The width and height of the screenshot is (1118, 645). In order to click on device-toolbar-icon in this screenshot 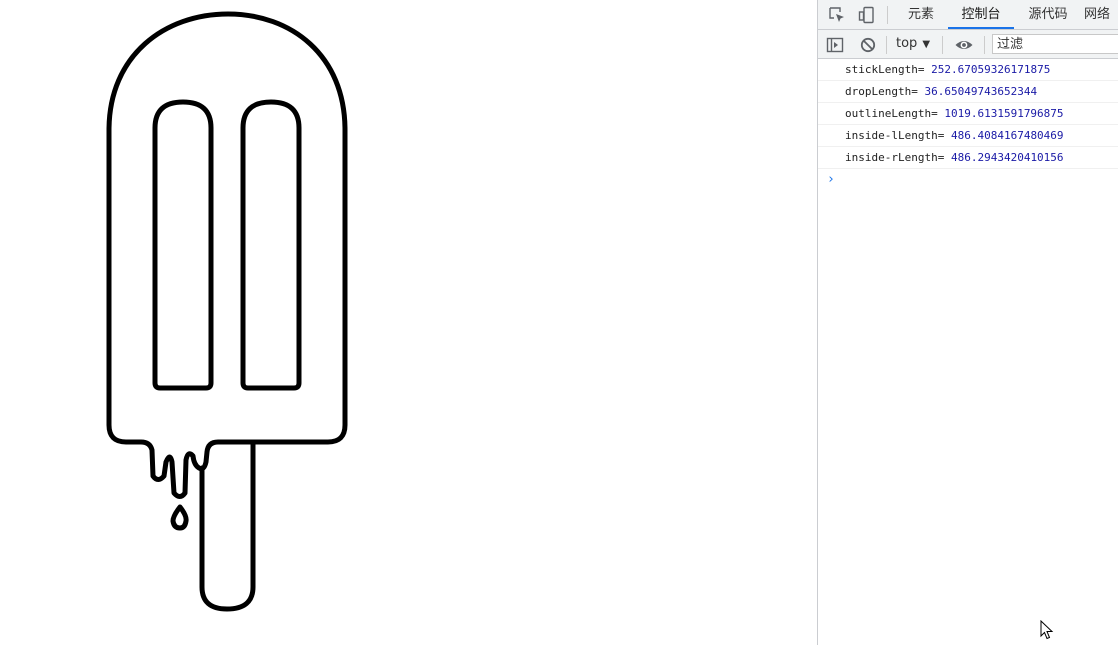, I will do `click(867, 15)`.